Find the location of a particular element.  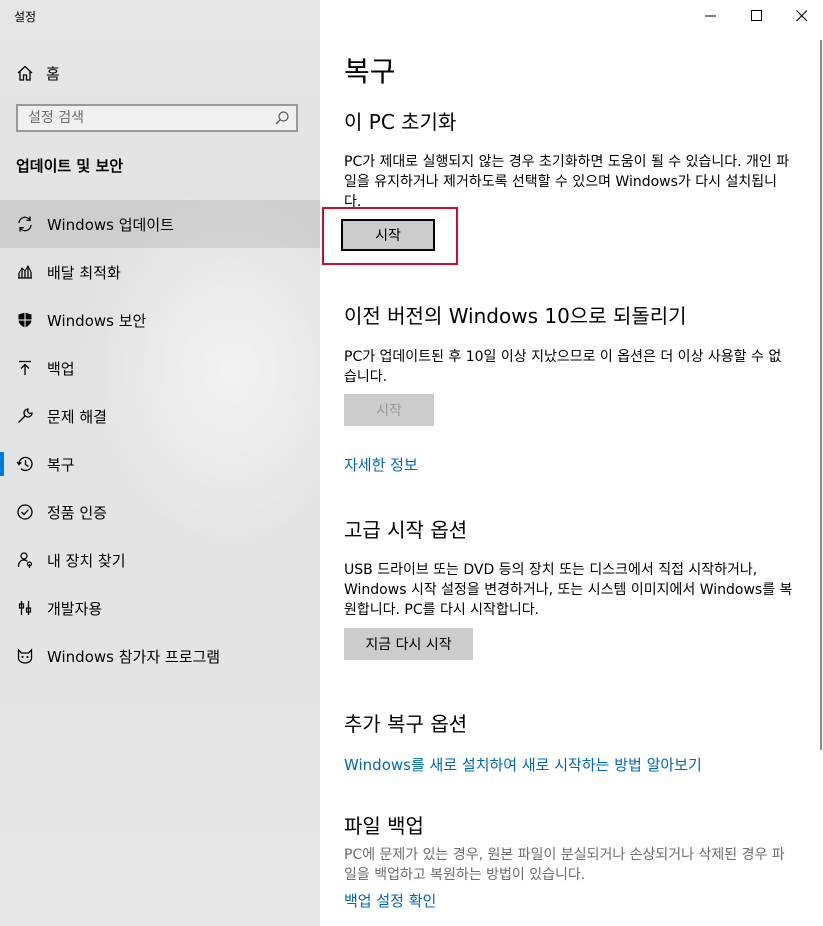

history-icon is located at coordinates (24, 464).